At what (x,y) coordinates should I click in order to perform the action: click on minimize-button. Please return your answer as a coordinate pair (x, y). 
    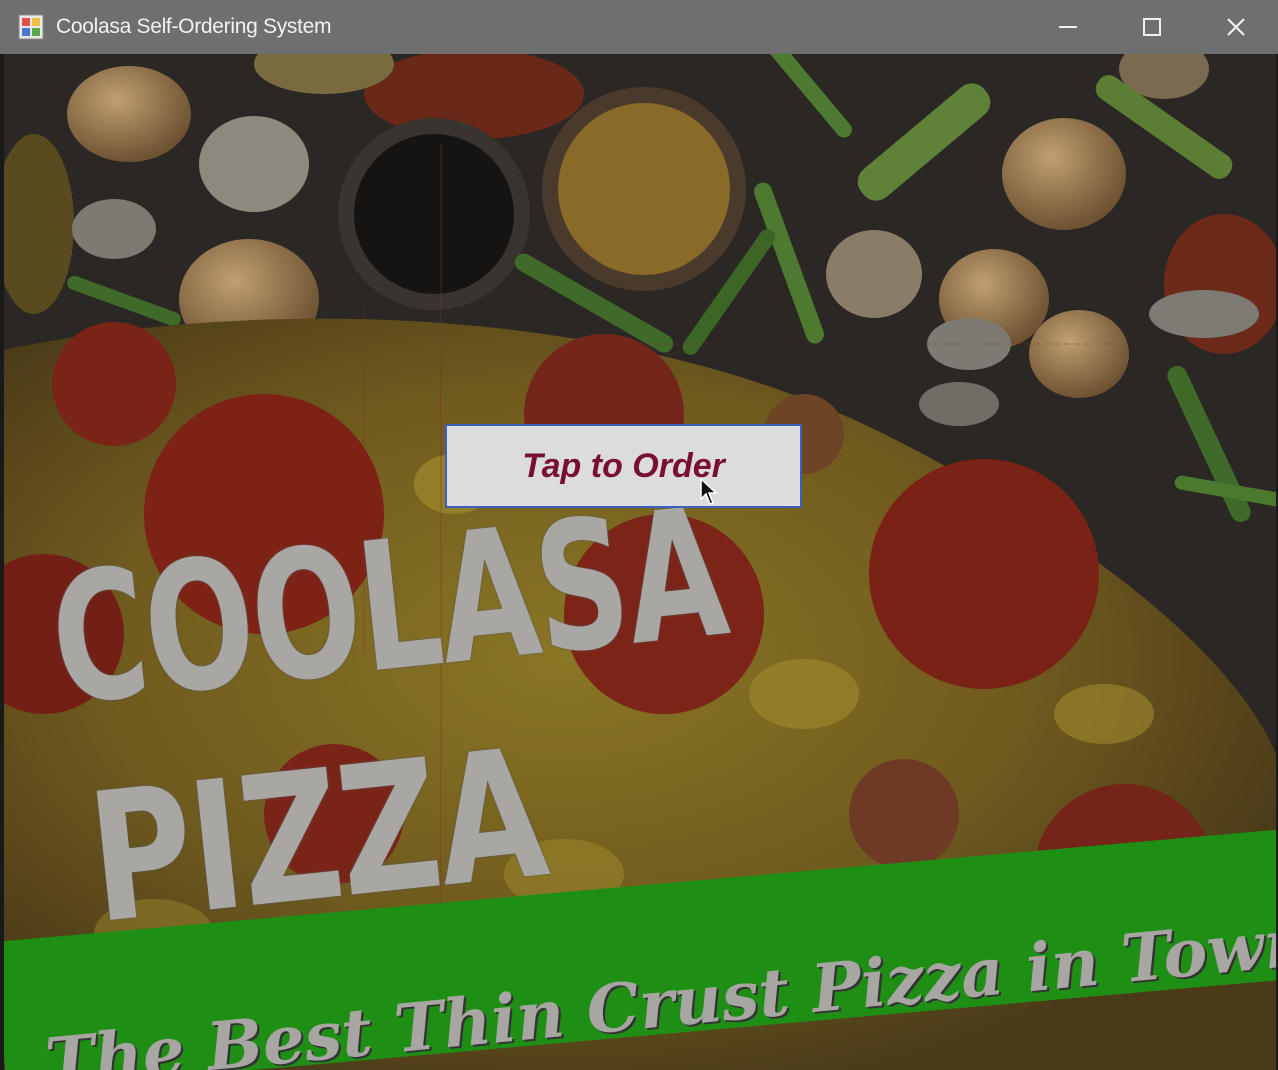
    Looking at the image, I should click on (1068, 27).